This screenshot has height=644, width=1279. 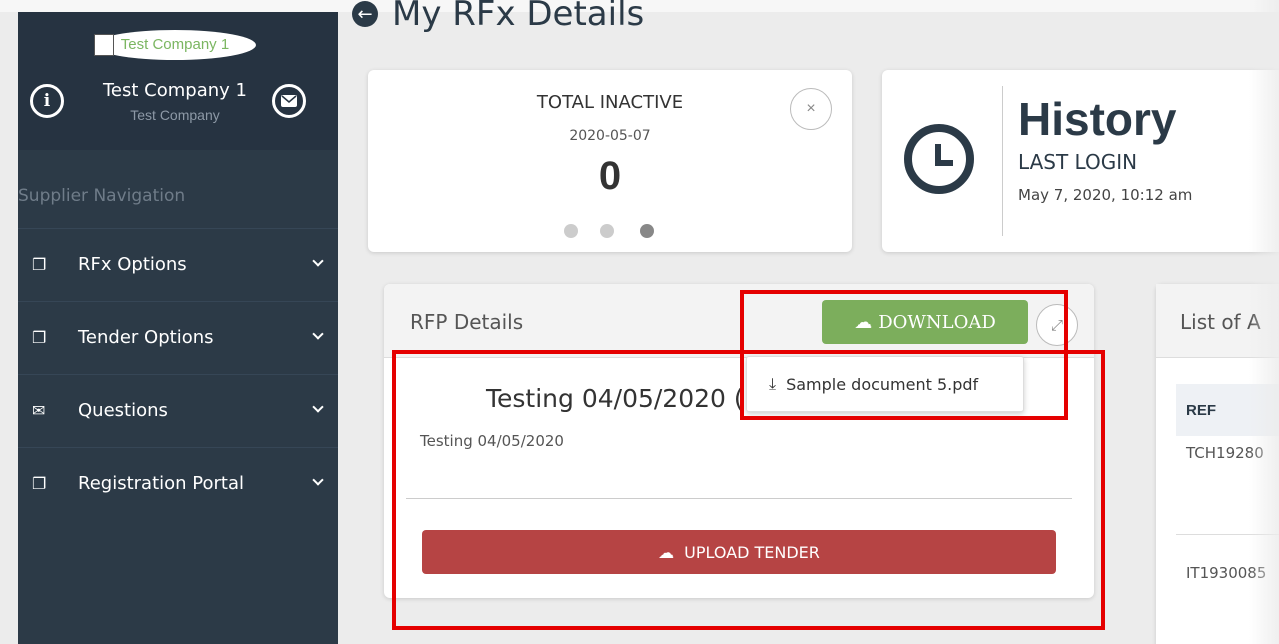 I want to click on page-title: ← My RFx Details, so click(x=498, y=17).